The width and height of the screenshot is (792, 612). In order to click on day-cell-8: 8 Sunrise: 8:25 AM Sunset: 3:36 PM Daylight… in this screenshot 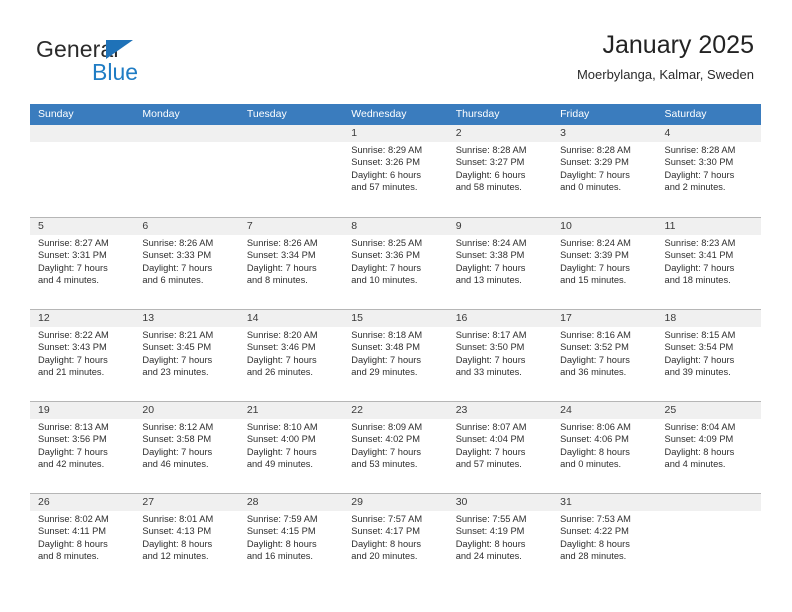, I will do `click(395, 263)`.